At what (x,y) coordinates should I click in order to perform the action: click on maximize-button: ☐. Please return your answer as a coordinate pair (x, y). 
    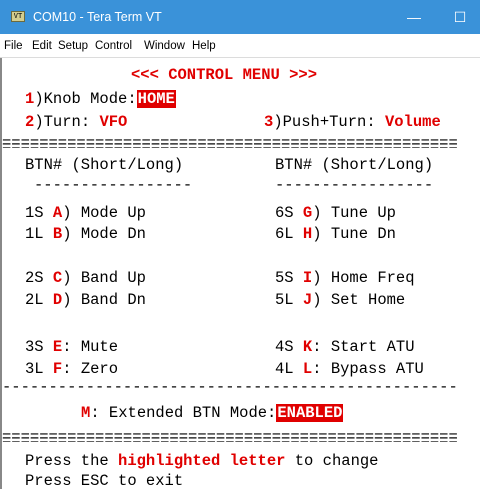
    Looking at the image, I should click on (458, 17).